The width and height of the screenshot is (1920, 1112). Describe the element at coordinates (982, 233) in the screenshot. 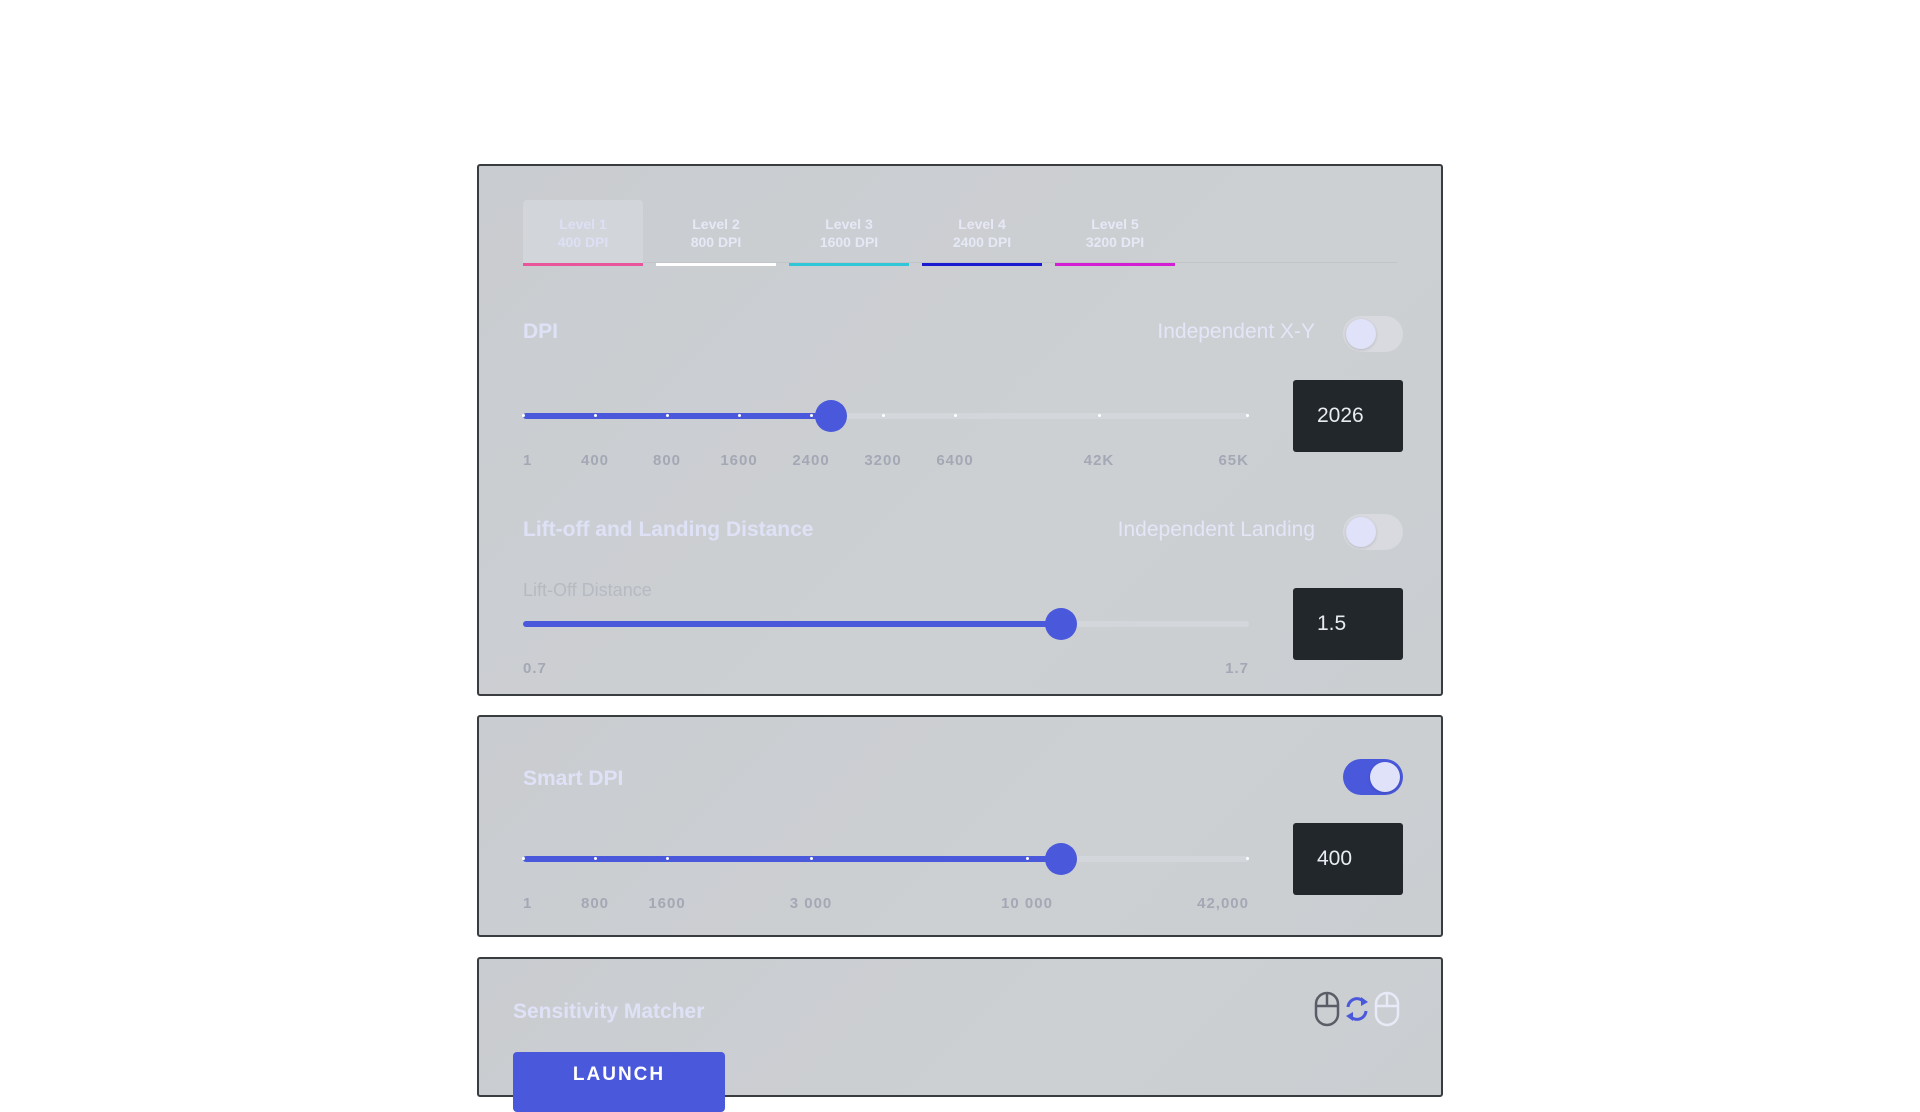

I see `tab-level-4: Level 4 2400 DPI` at that location.